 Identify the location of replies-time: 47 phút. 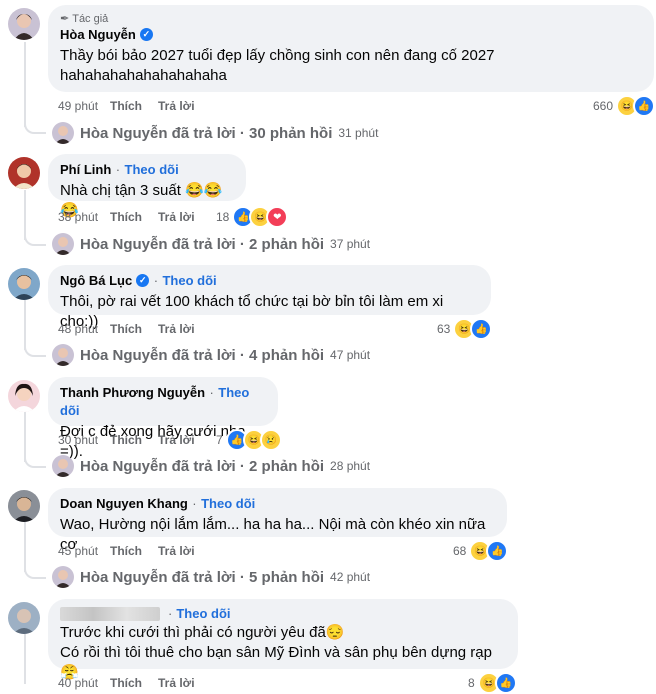
(350, 355).